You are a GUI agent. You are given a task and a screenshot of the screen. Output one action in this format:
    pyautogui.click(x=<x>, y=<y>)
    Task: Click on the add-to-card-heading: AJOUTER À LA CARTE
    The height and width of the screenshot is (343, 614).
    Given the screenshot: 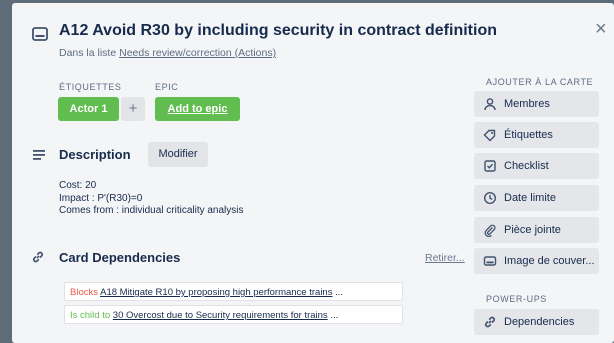 What is the action you would take?
    pyautogui.click(x=540, y=82)
    